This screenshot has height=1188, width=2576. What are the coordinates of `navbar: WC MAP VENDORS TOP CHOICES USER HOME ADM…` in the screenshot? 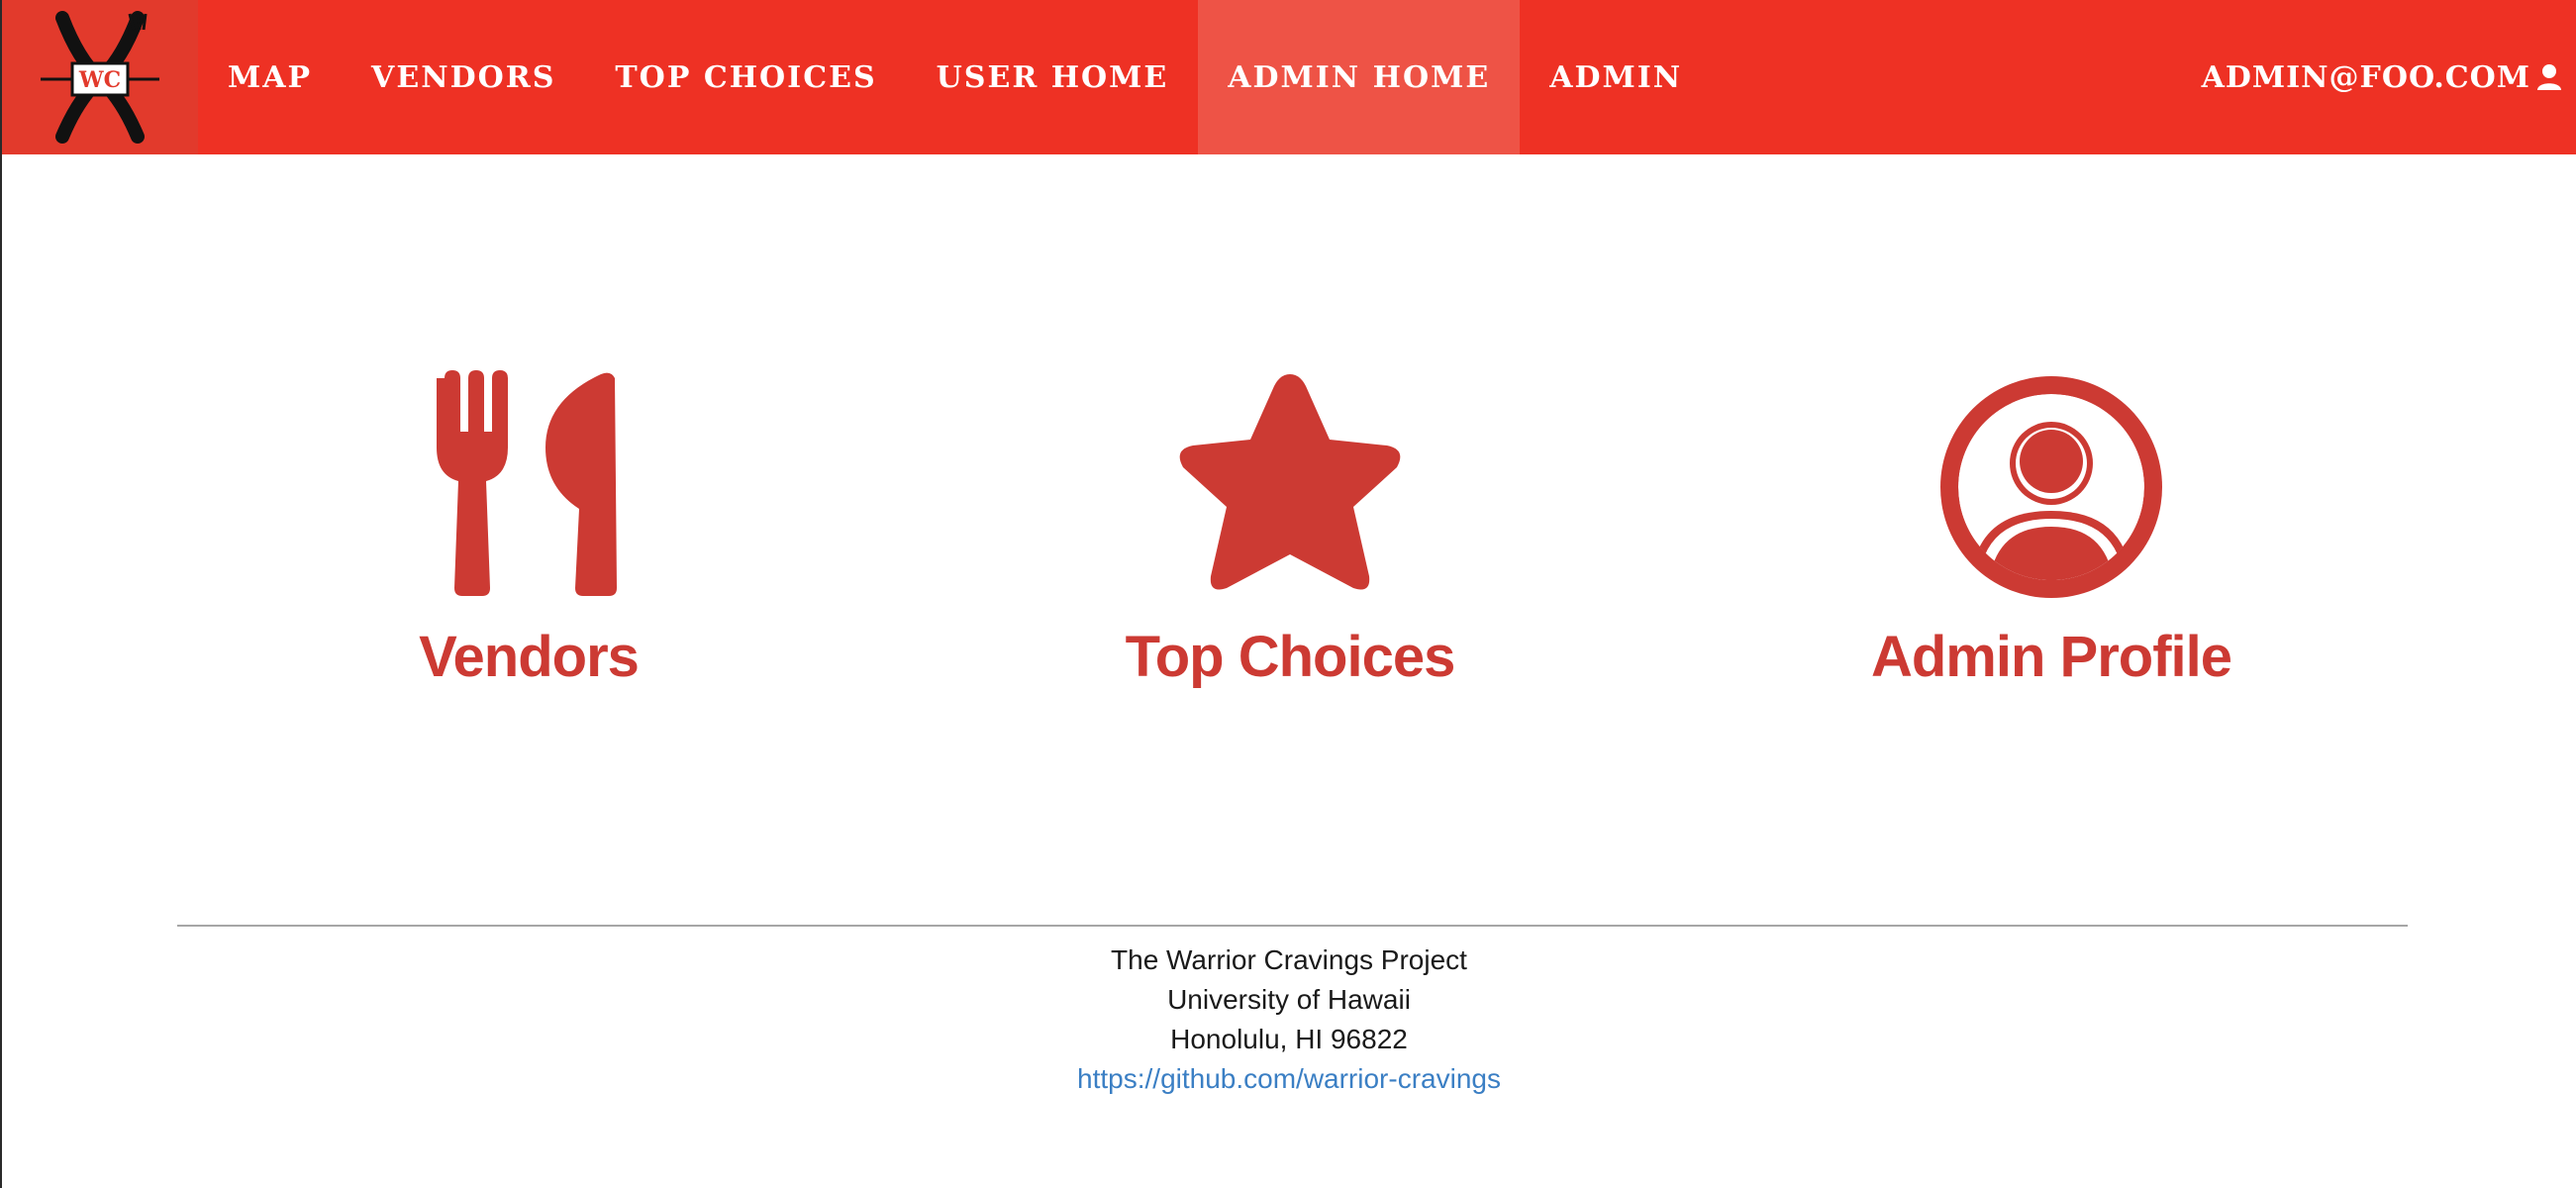 It's located at (1289, 77).